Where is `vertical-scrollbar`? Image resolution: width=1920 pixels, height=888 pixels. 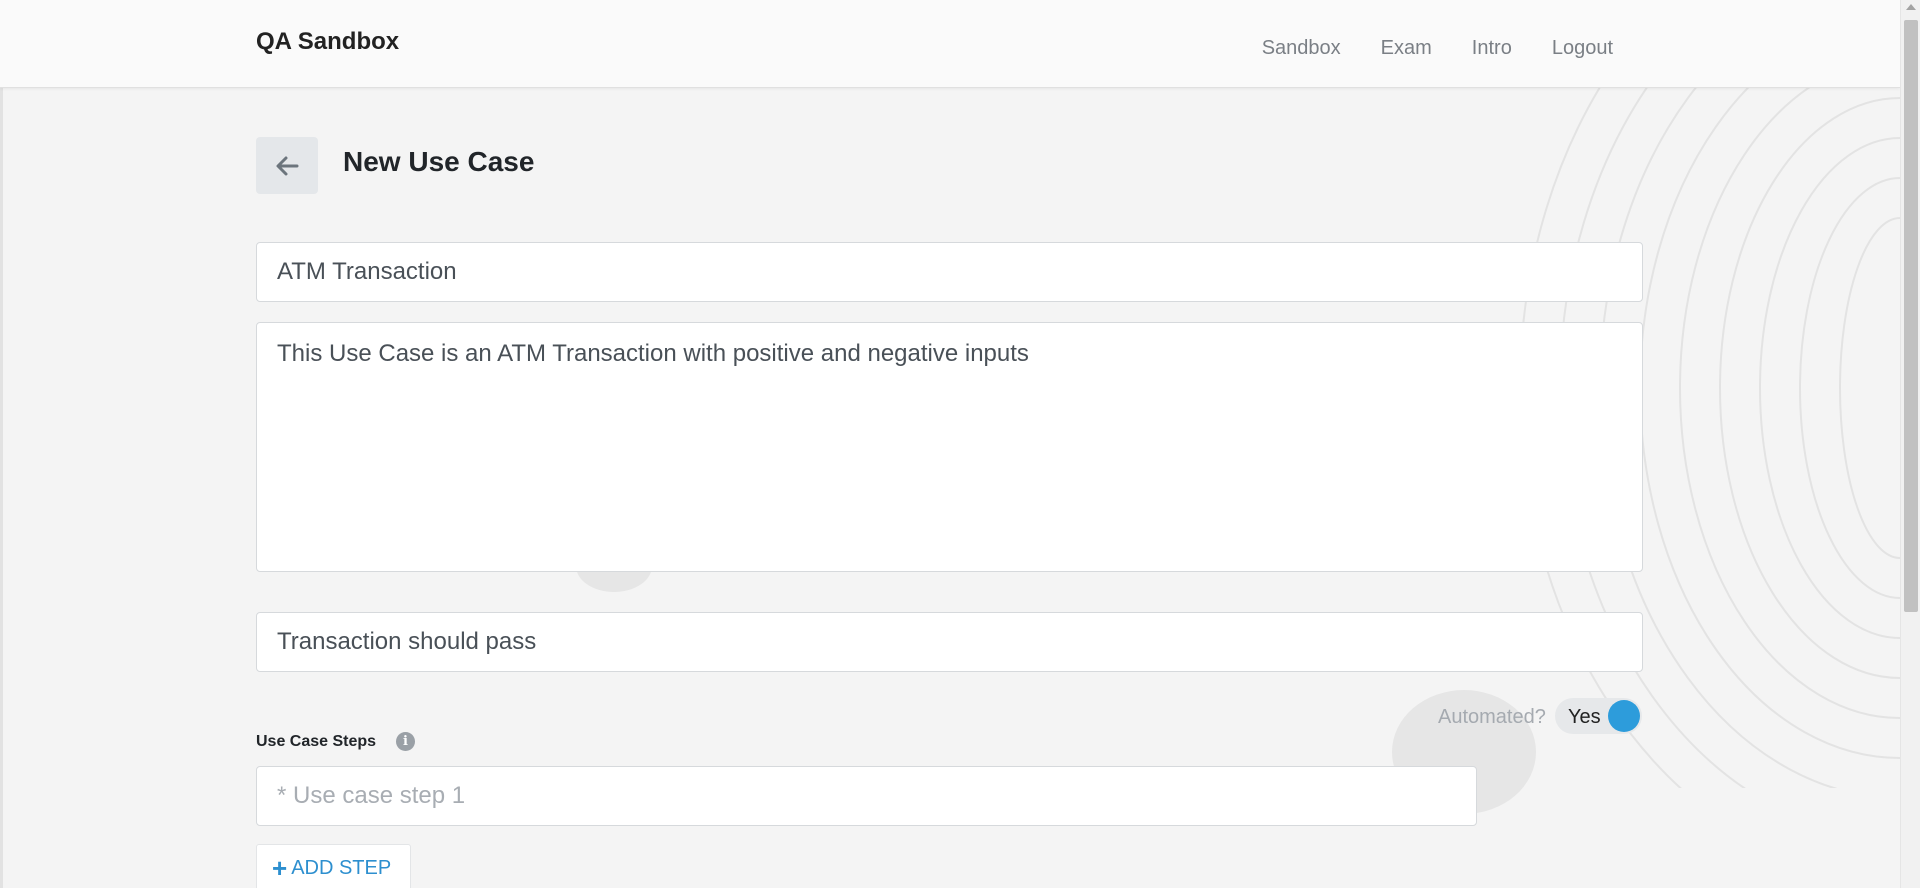 vertical-scrollbar is located at coordinates (1910, 444).